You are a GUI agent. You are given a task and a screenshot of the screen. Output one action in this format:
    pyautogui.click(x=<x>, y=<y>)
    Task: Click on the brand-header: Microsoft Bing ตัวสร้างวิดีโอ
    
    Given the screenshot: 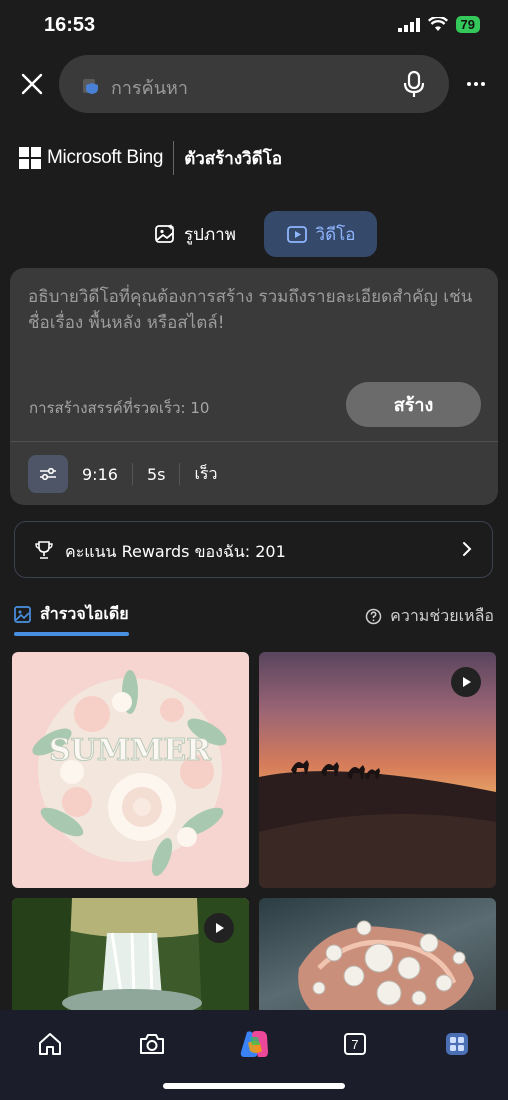 What is the action you would take?
    pyautogui.click(x=150, y=158)
    